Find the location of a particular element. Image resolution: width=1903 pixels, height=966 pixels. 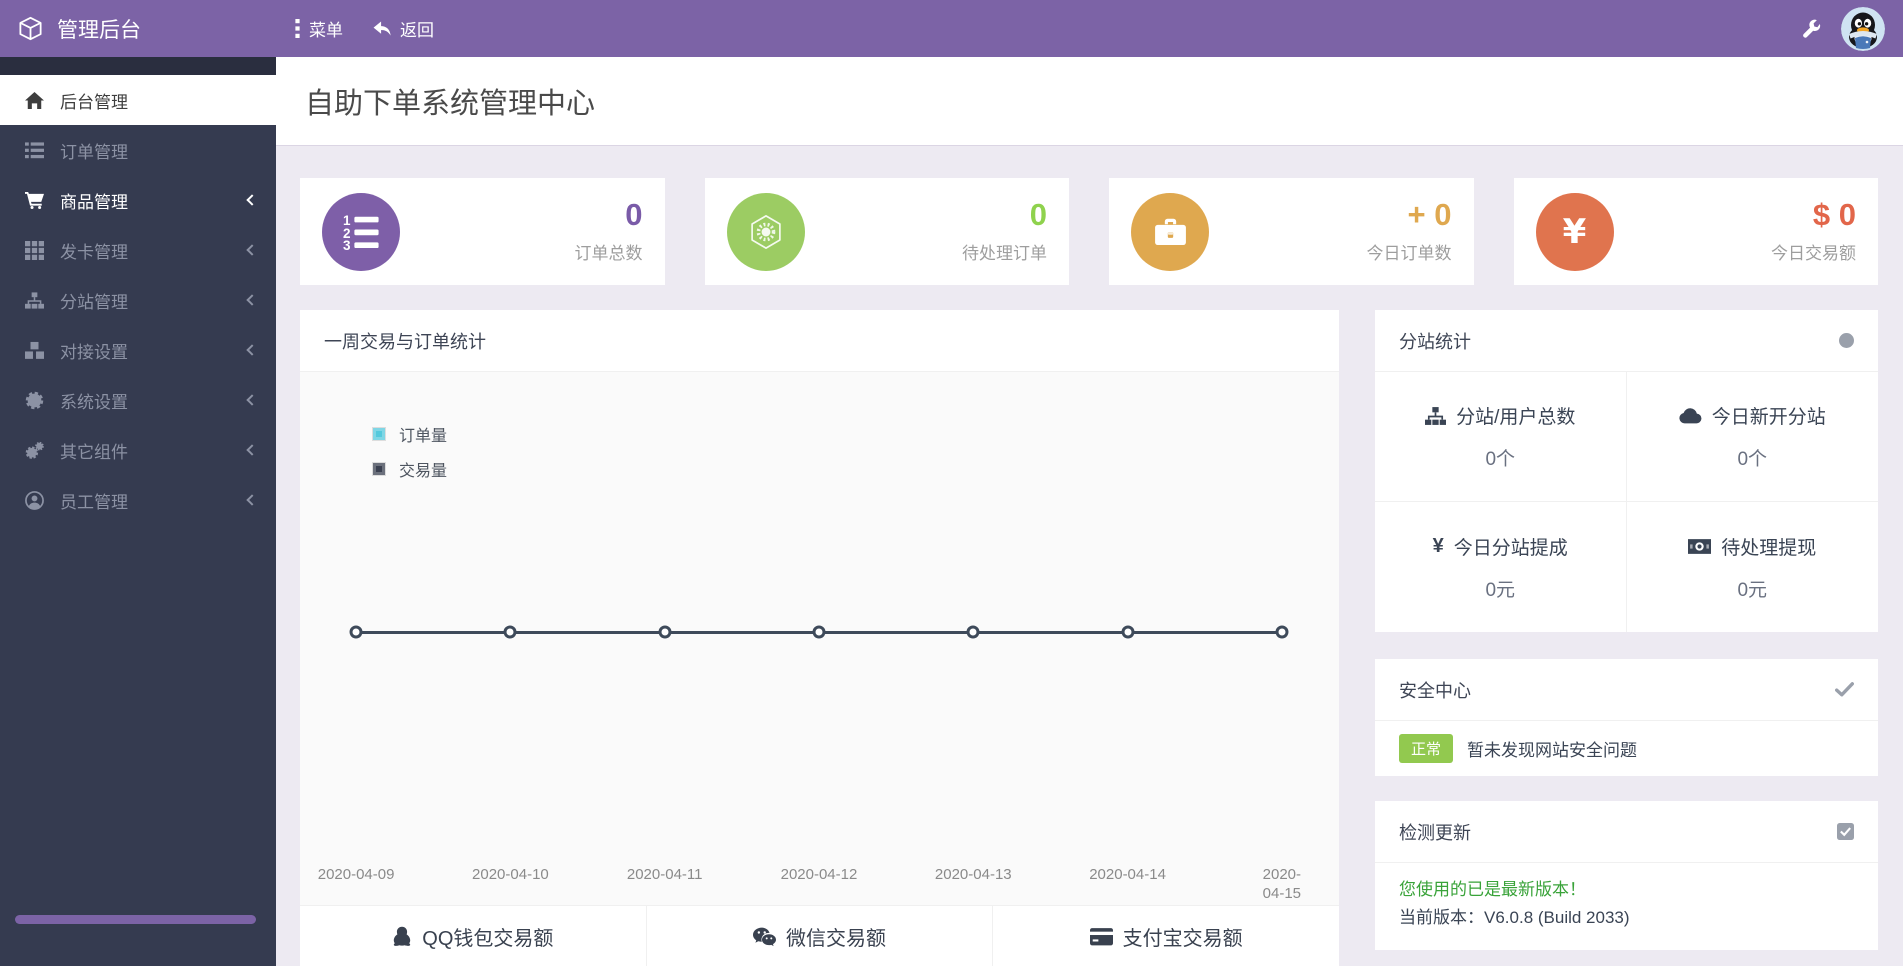

grid-icon is located at coordinates (34, 250).